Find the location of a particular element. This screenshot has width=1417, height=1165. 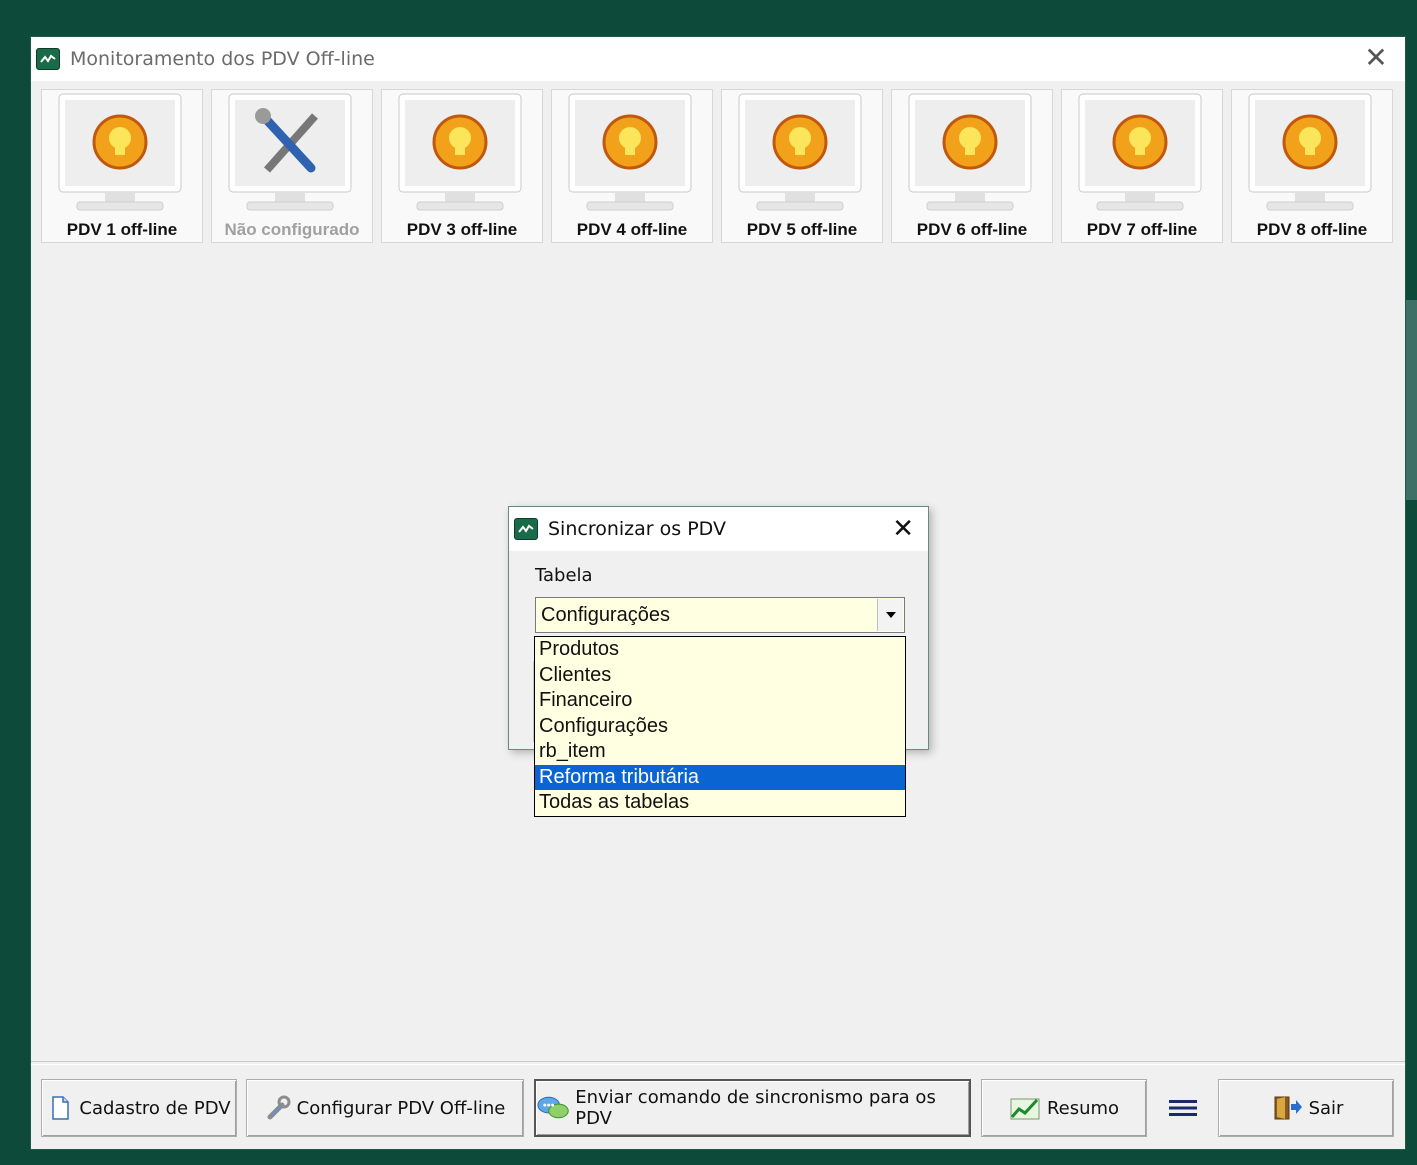

cadastro-pdv-button: Cadastro de PDV is located at coordinates (139, 1108).